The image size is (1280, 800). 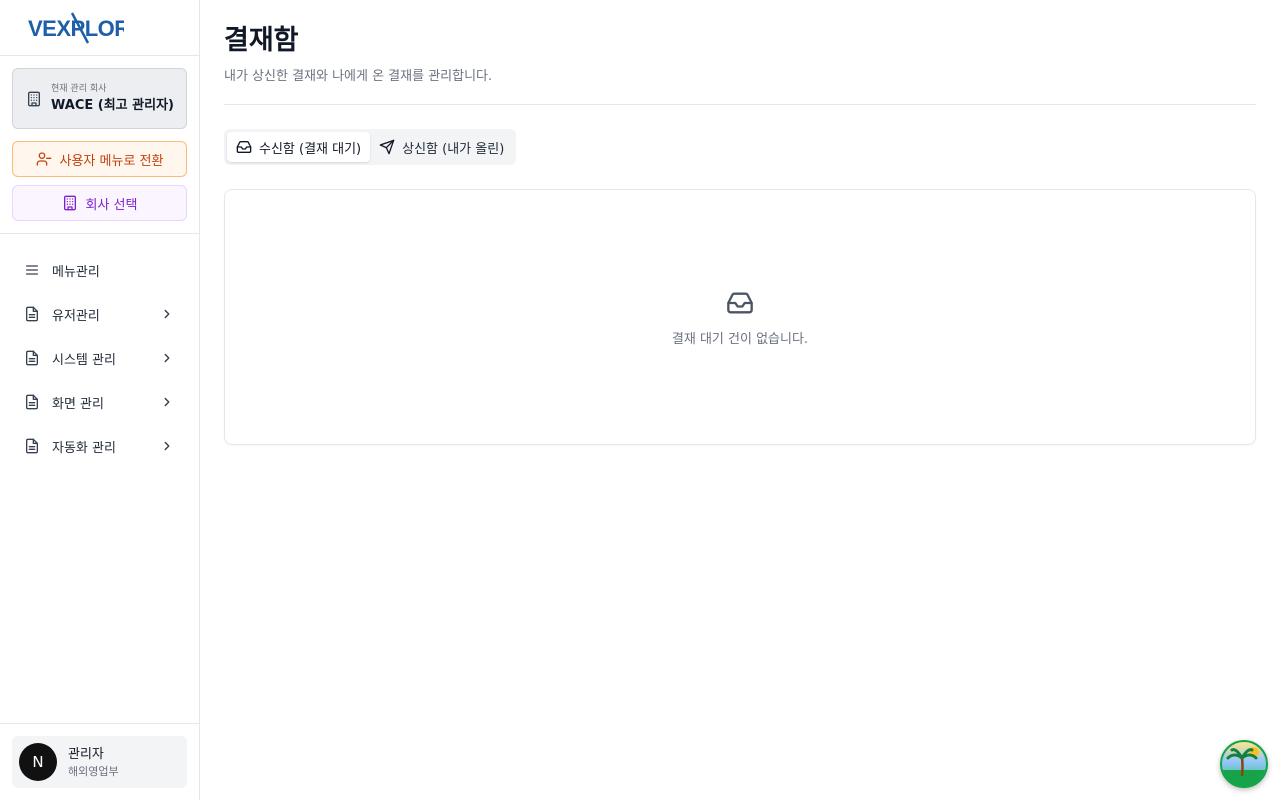 I want to click on logo: VEXPLOR, so click(x=99, y=28).